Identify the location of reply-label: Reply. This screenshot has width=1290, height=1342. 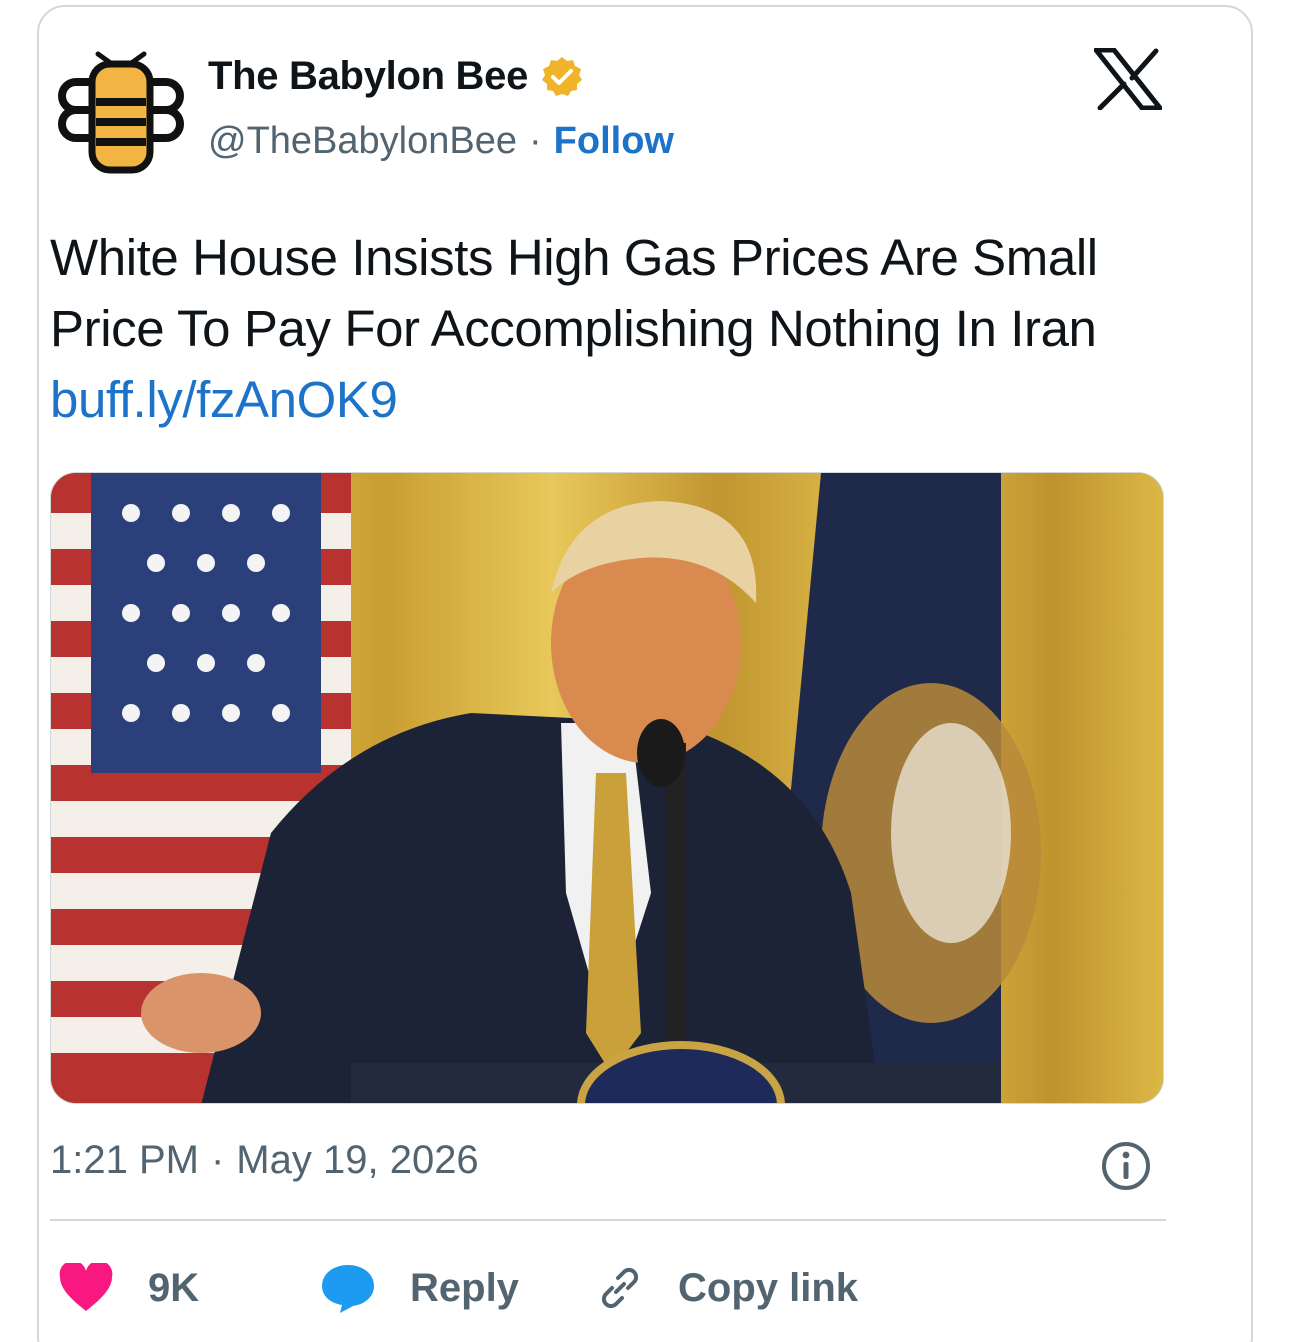
(464, 1287).